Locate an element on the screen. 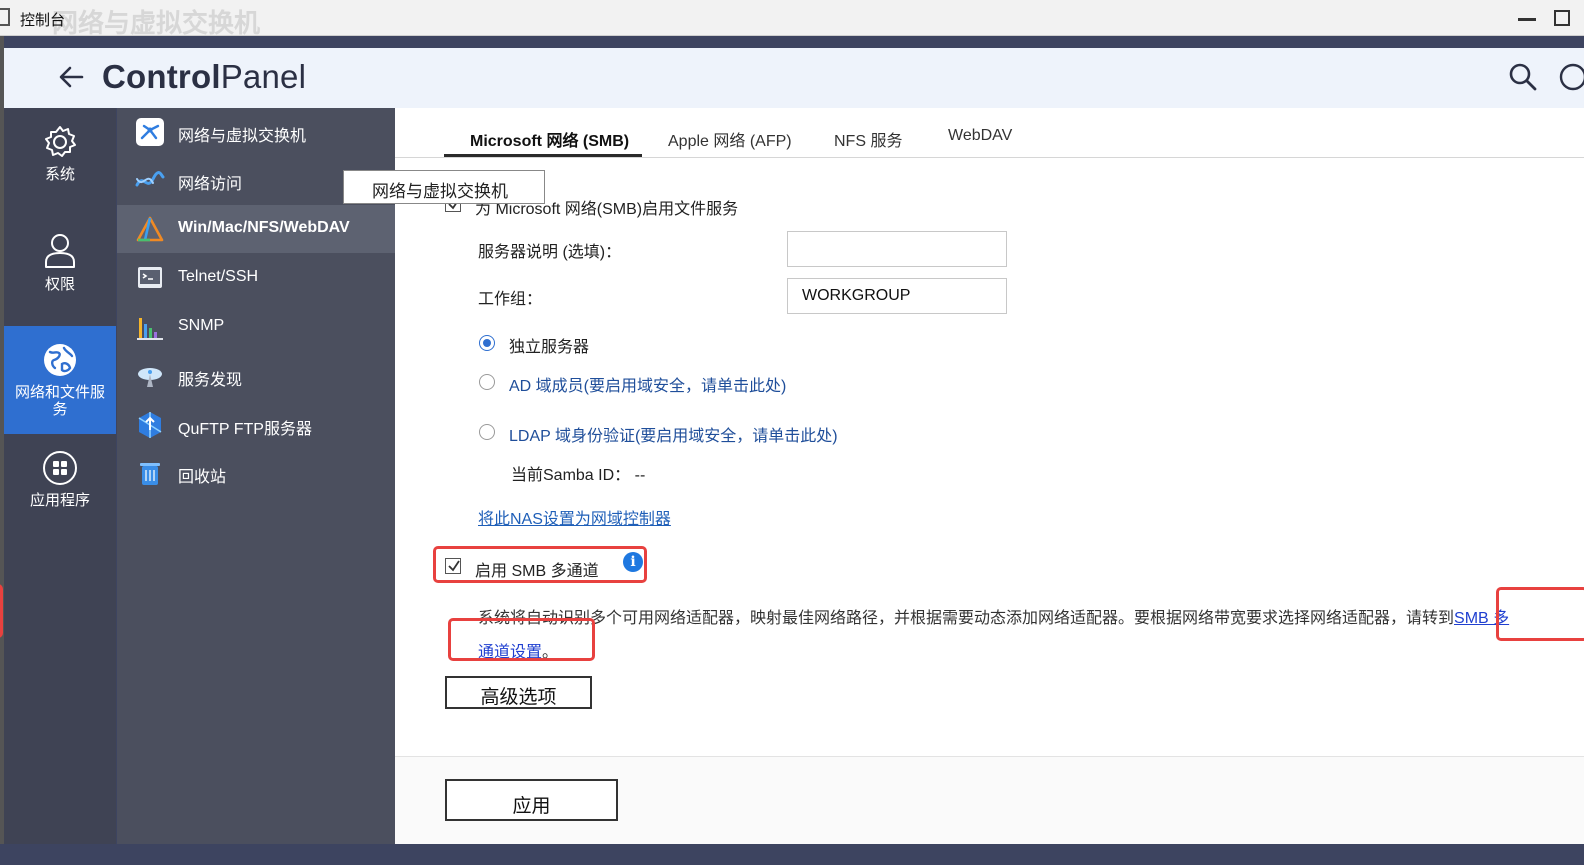 The width and height of the screenshot is (1584, 865). tab-webdav: WebDAV is located at coordinates (980, 136).